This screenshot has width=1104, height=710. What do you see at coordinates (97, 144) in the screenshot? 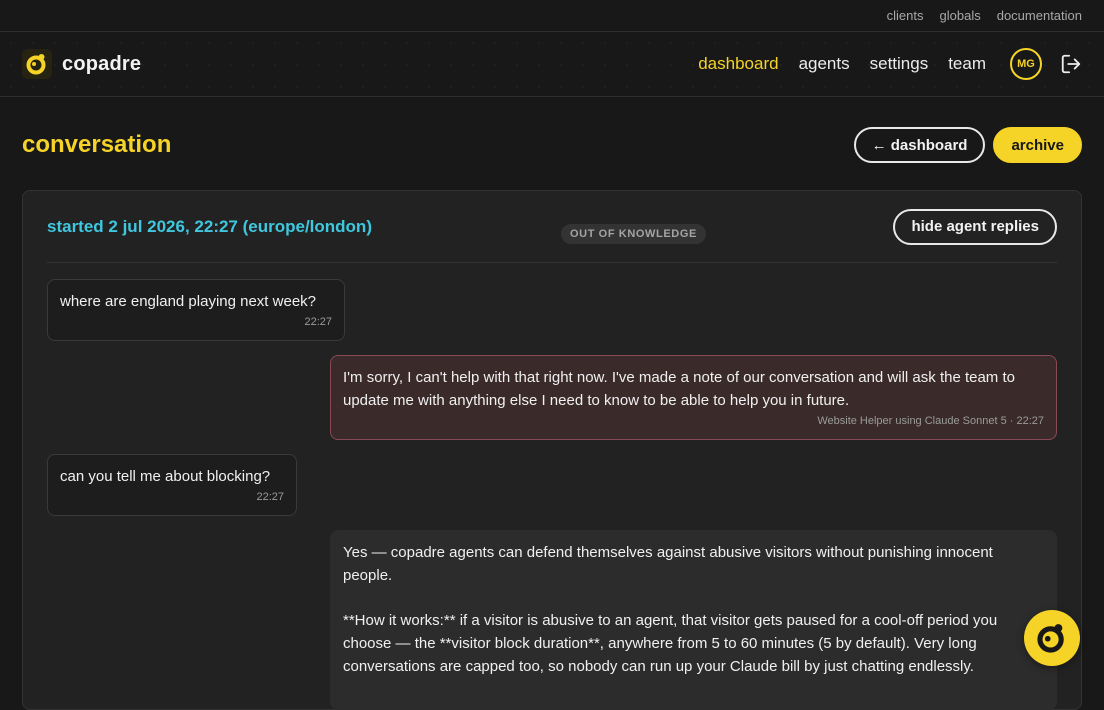
I see `page-title: conversation` at bounding box center [97, 144].